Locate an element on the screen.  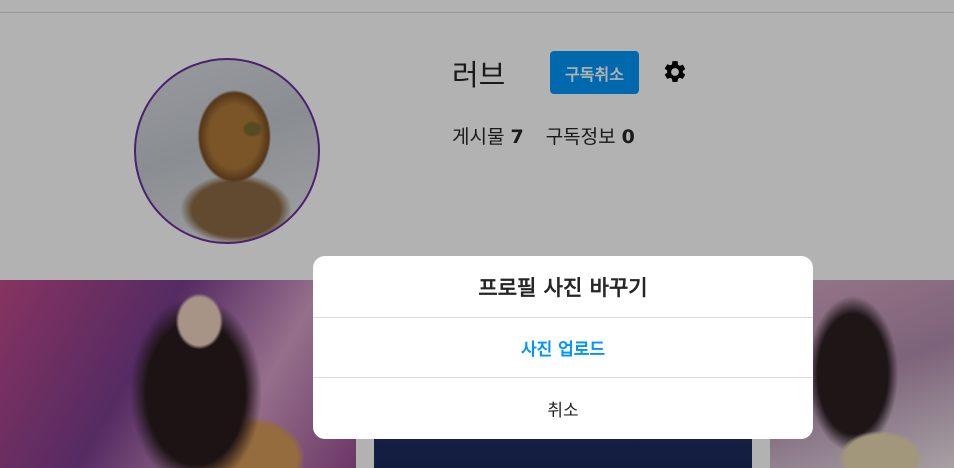
upload-photo-button: 사진 업로드 is located at coordinates (563, 348).